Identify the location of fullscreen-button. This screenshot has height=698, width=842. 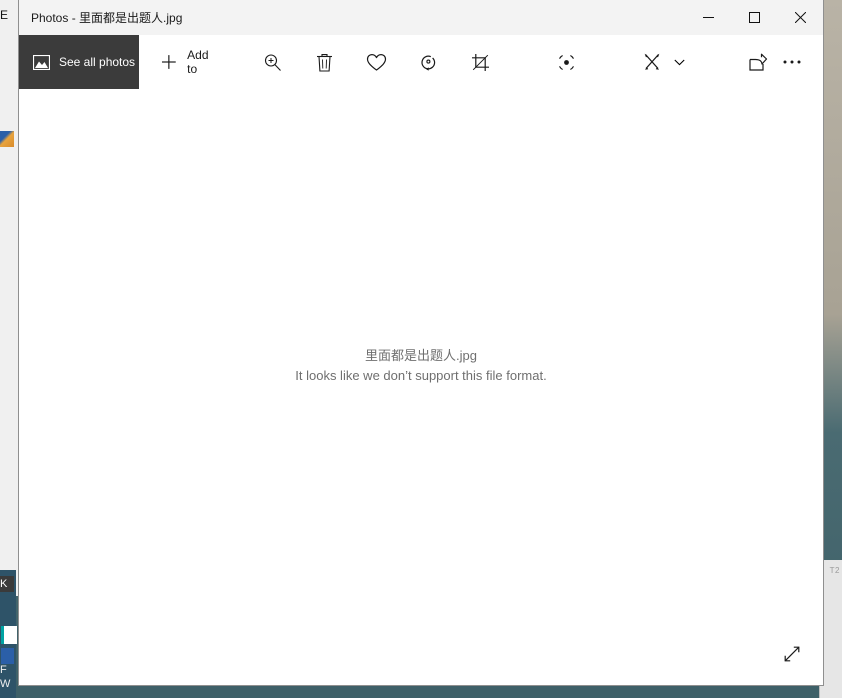
(792, 654).